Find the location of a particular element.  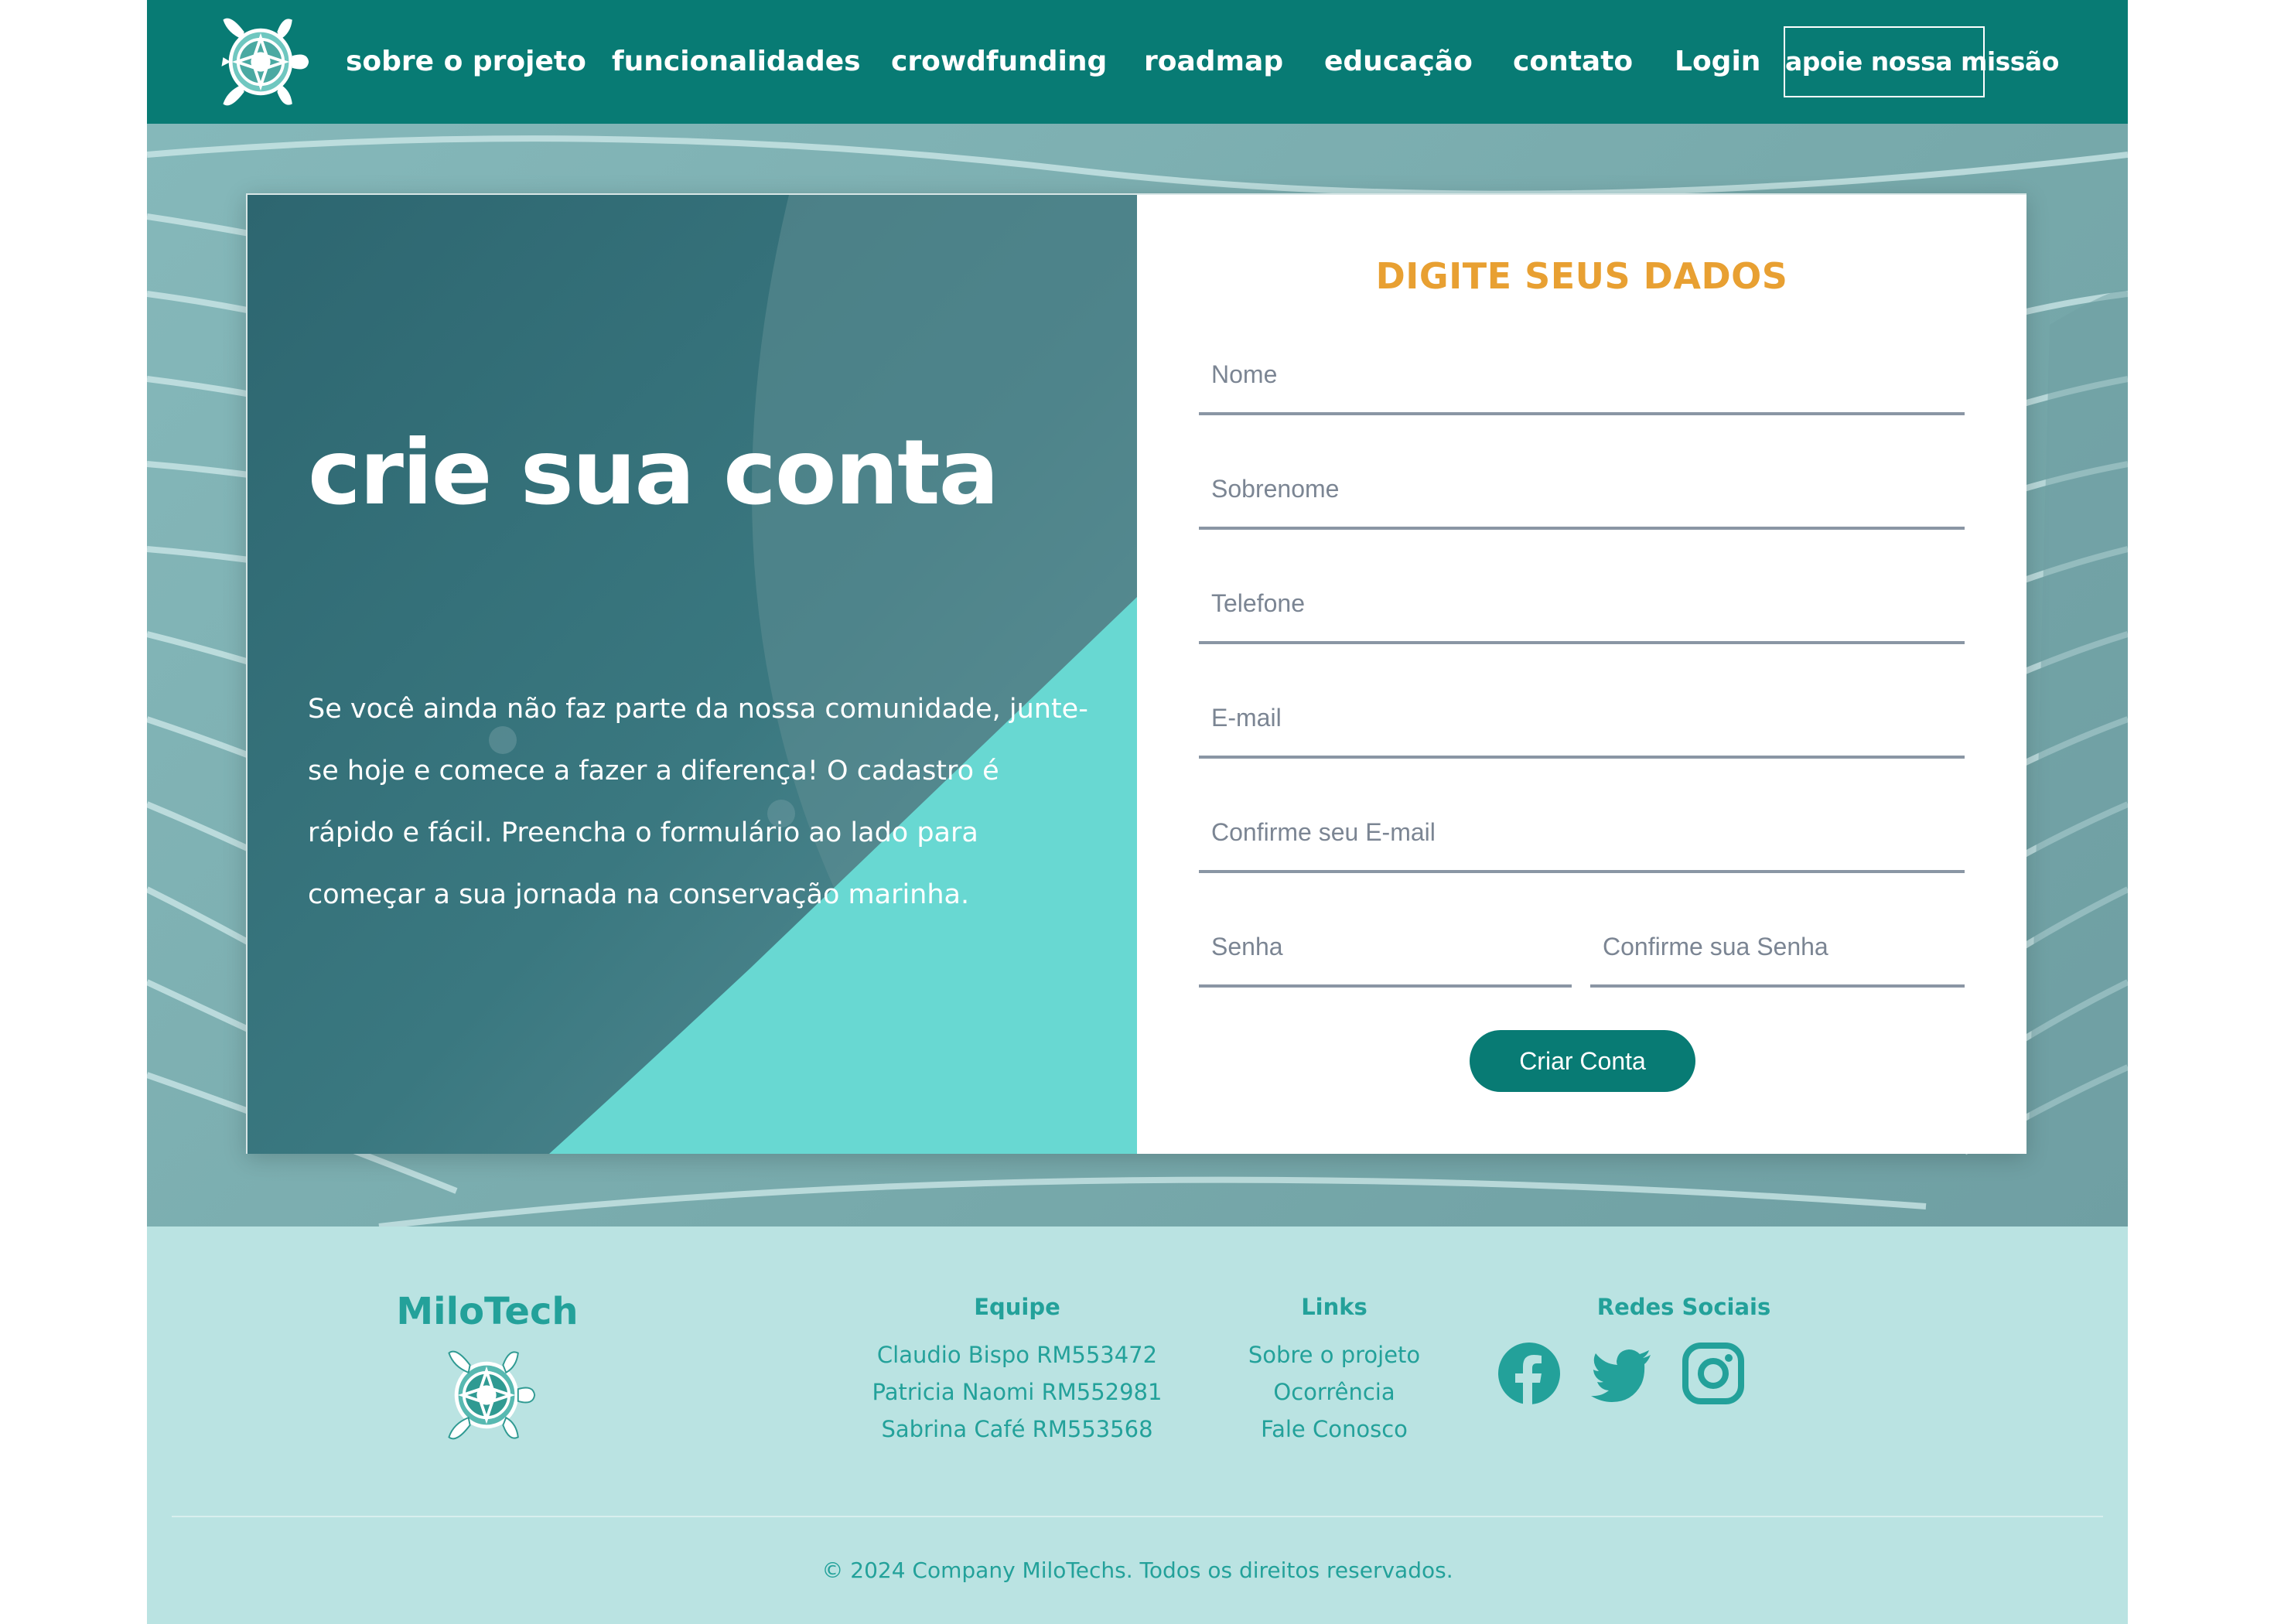

senha-field is located at coordinates (1385, 946).